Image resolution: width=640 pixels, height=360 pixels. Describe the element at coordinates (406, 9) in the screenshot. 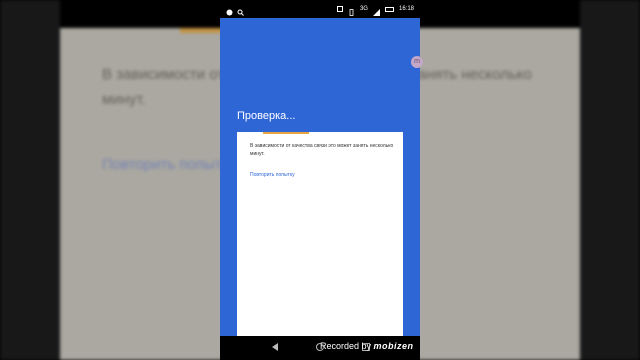

I see `status-time: 16:18` at that location.